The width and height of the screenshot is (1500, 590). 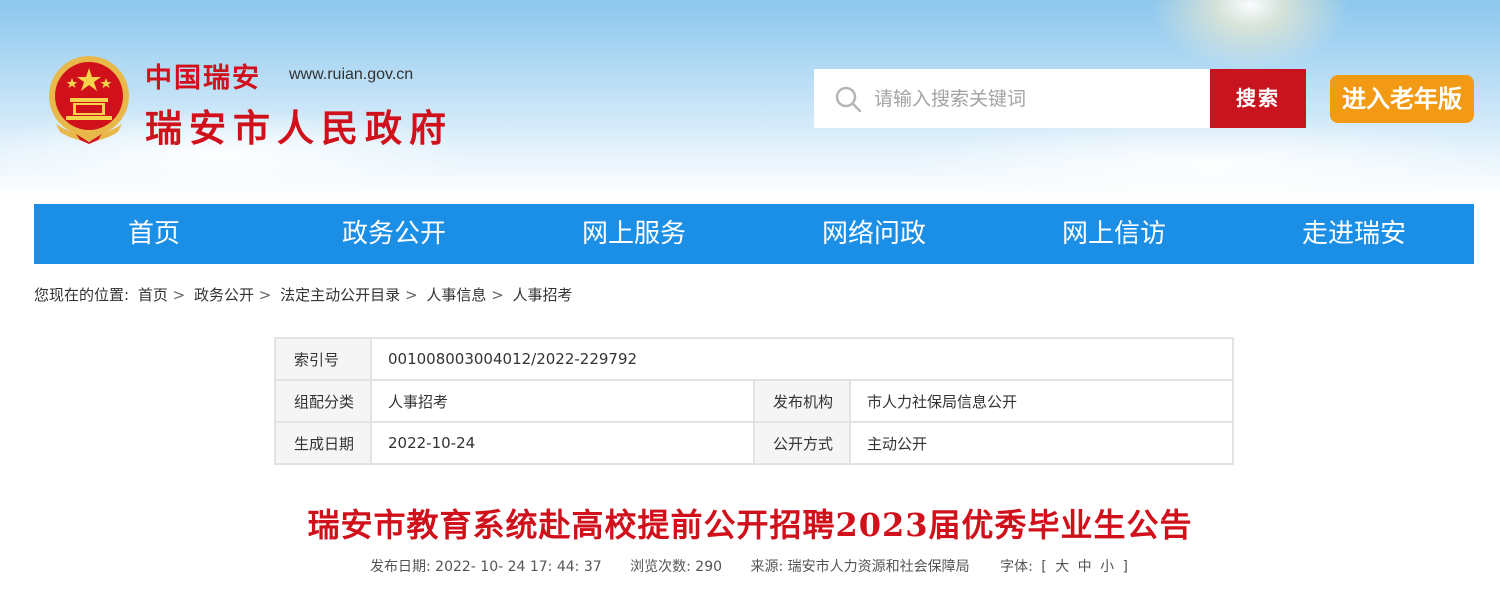 I want to click on index-value: 001008003004012/2022-229792, so click(x=802, y=359).